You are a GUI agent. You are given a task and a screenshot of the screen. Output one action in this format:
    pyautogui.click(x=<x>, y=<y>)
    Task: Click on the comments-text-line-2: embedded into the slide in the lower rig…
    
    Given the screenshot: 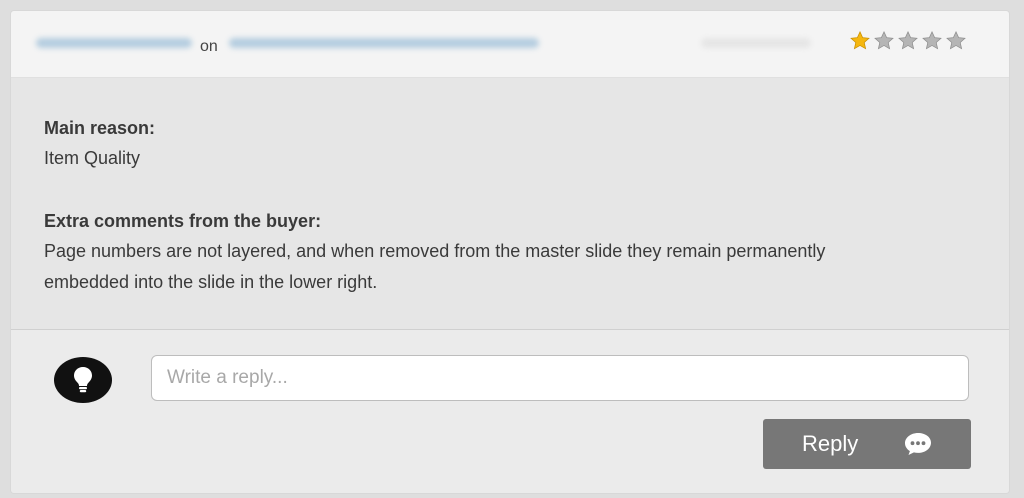 What is the action you would take?
    pyautogui.click(x=211, y=282)
    